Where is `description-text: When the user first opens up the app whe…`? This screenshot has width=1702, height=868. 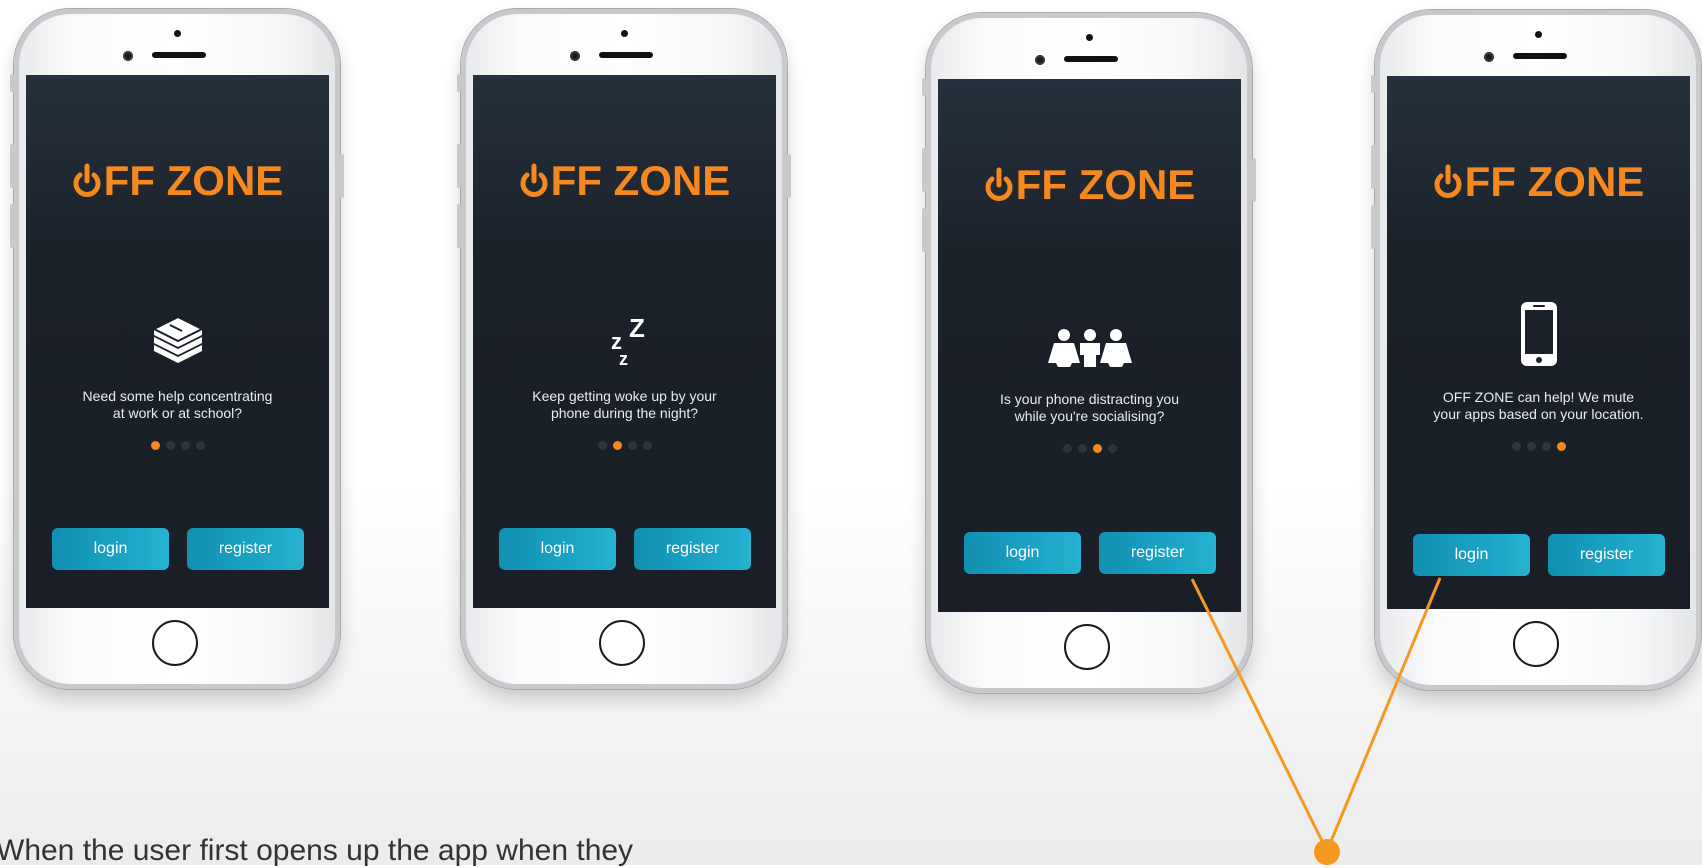
description-text: When the user first opens up the app whe… is located at coordinates (317, 850).